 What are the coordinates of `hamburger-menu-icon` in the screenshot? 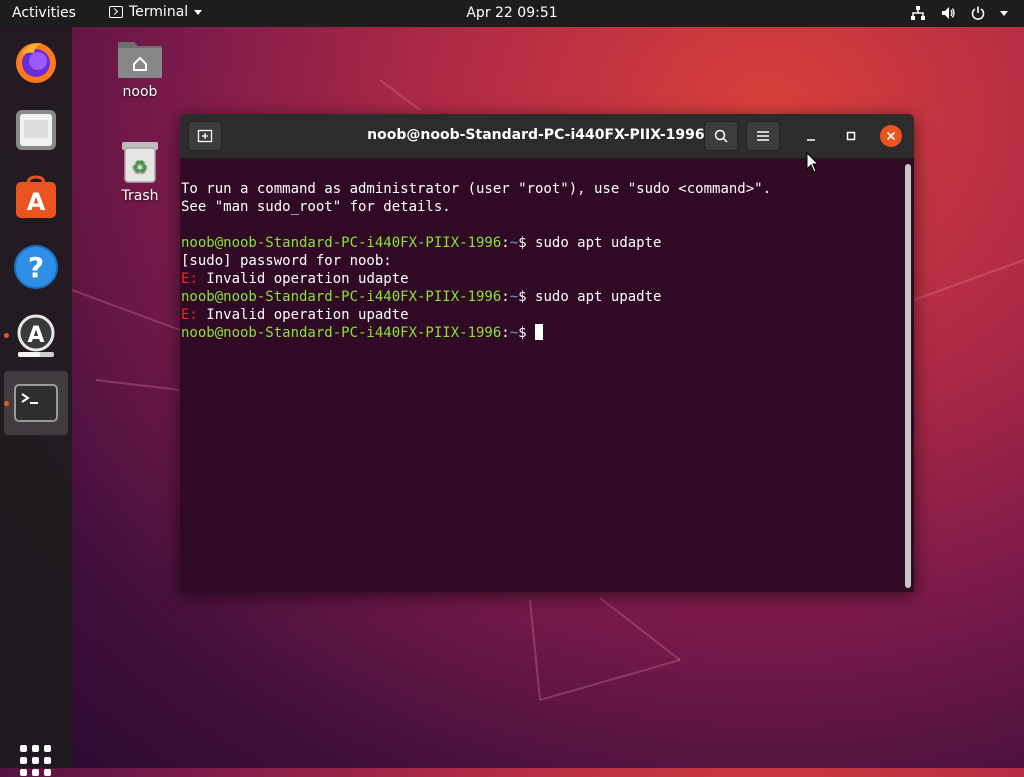 It's located at (763, 136).